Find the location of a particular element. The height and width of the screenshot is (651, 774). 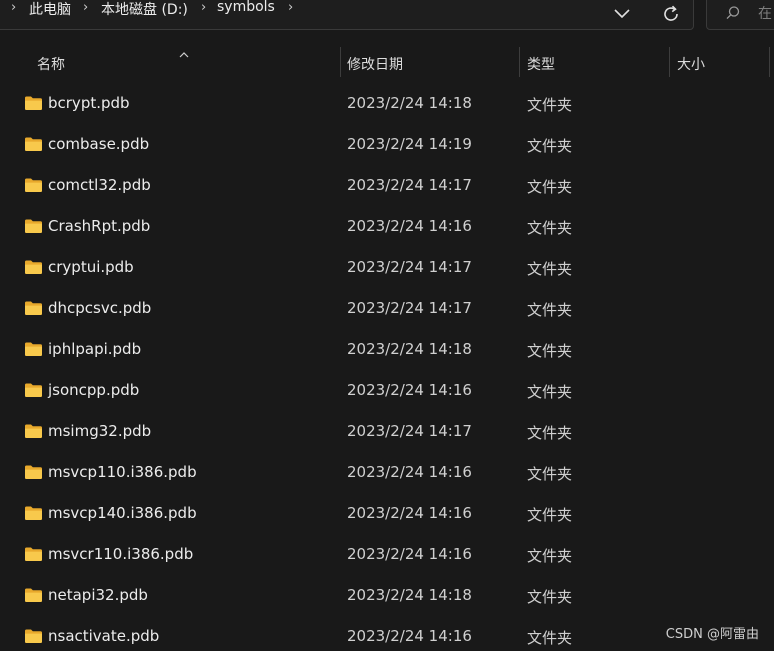

file-row: msvcr110.i386.pdb 2023/2/24 14:16 文件夹 is located at coordinates (387, 554).